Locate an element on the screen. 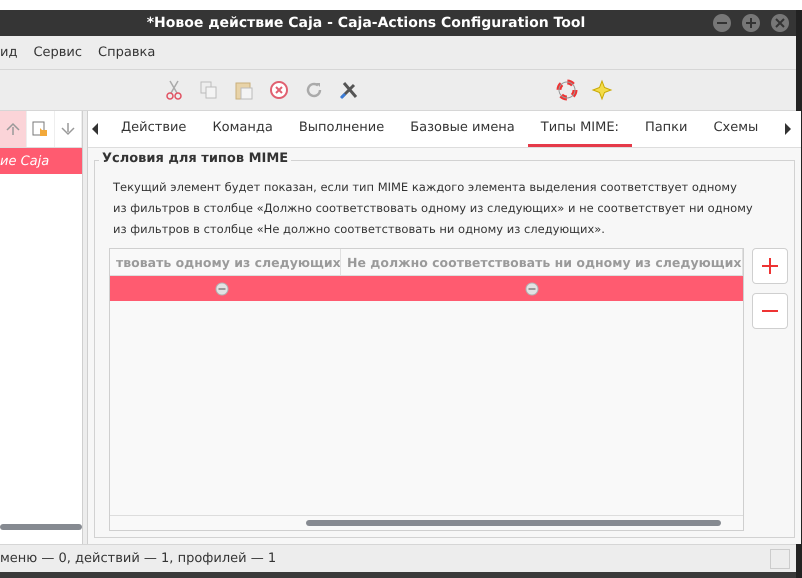 This screenshot has width=802, height=578. window-title: *Новое действие Caja - Caja-Actions Configuration Tool is located at coordinates (366, 23).